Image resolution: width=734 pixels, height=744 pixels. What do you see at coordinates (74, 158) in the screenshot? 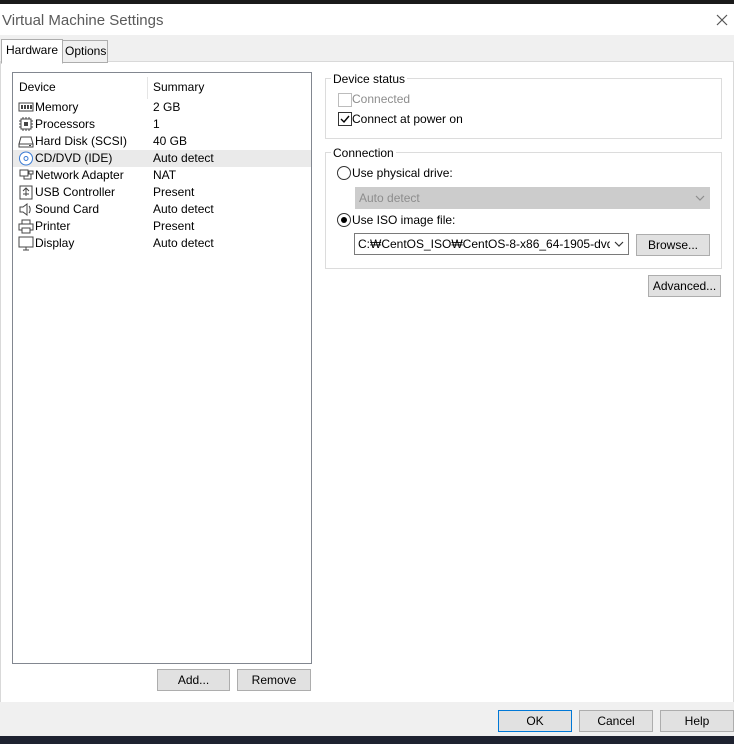
I see `device-name: CD/DVD (IDE)` at bounding box center [74, 158].